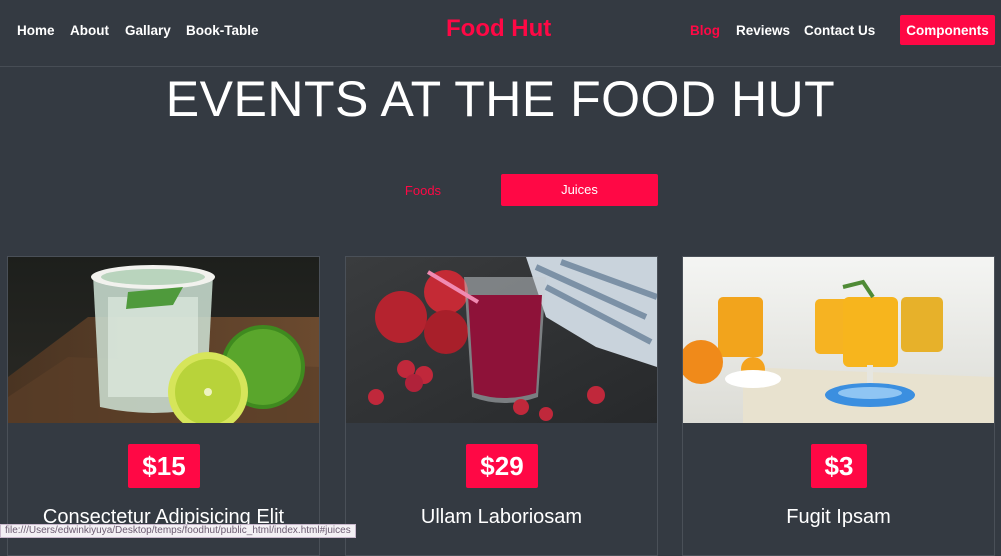 The image size is (1001, 556). I want to click on nav-link-home: Home, so click(36, 30).